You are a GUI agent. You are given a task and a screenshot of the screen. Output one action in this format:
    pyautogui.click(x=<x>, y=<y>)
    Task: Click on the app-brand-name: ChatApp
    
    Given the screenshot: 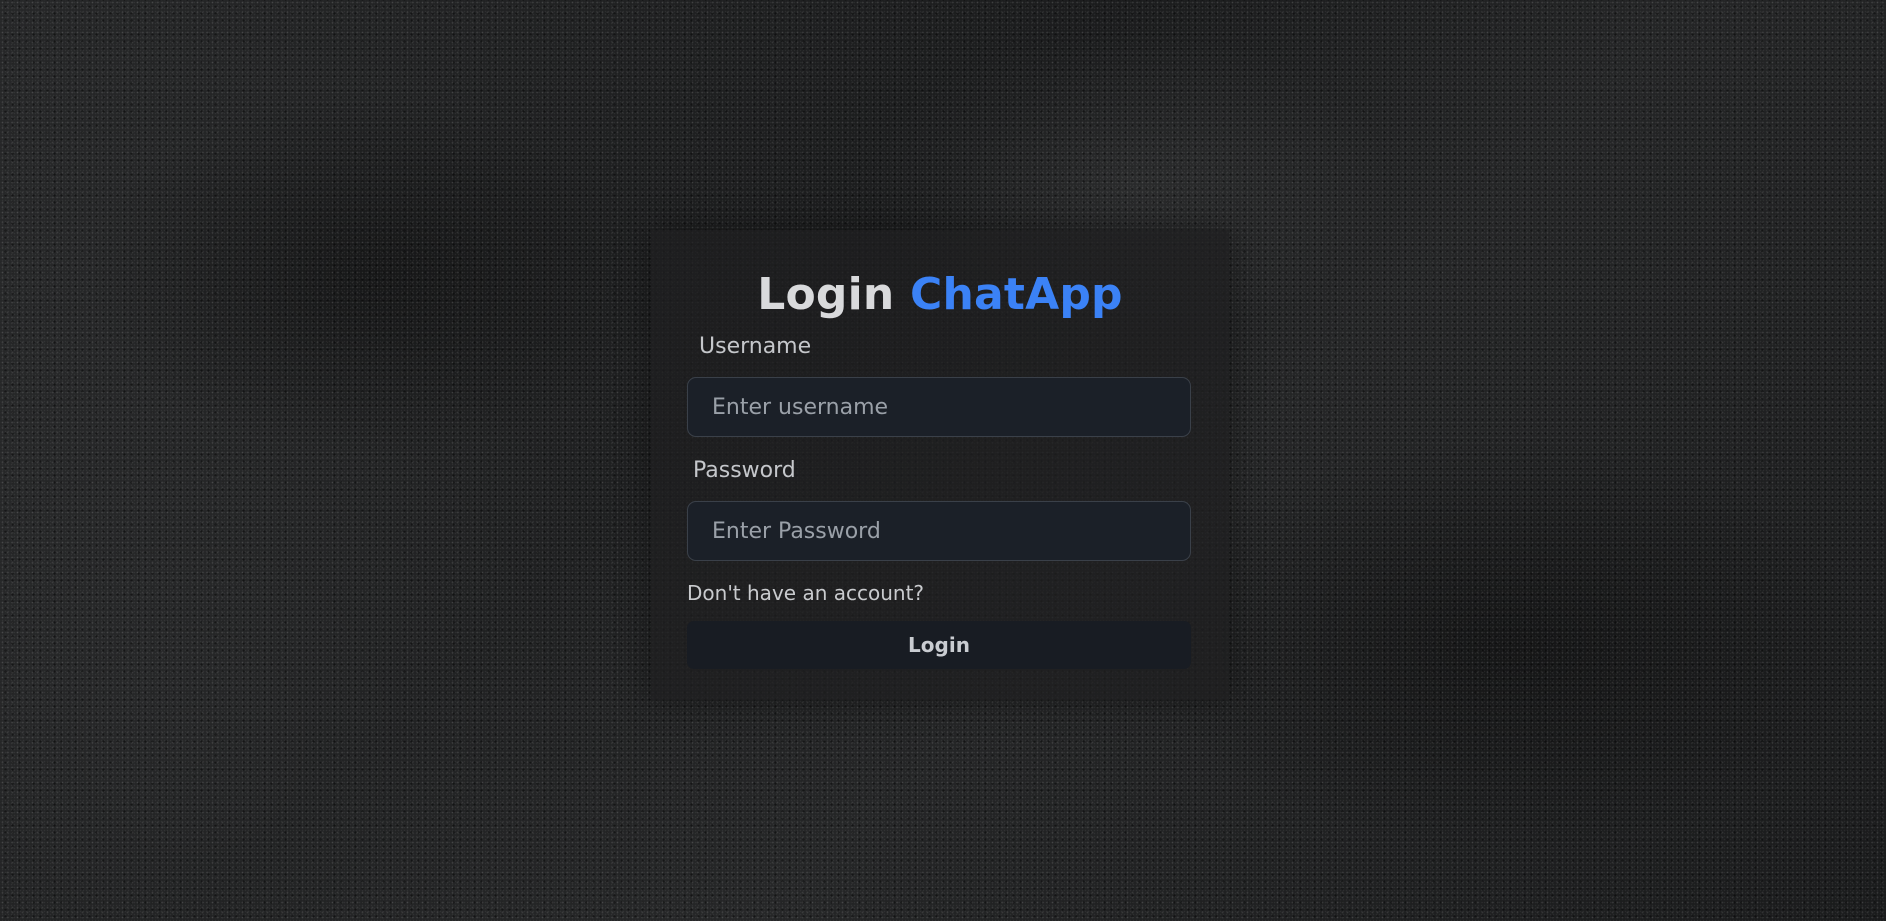 What is the action you would take?
    pyautogui.click(x=1016, y=294)
    